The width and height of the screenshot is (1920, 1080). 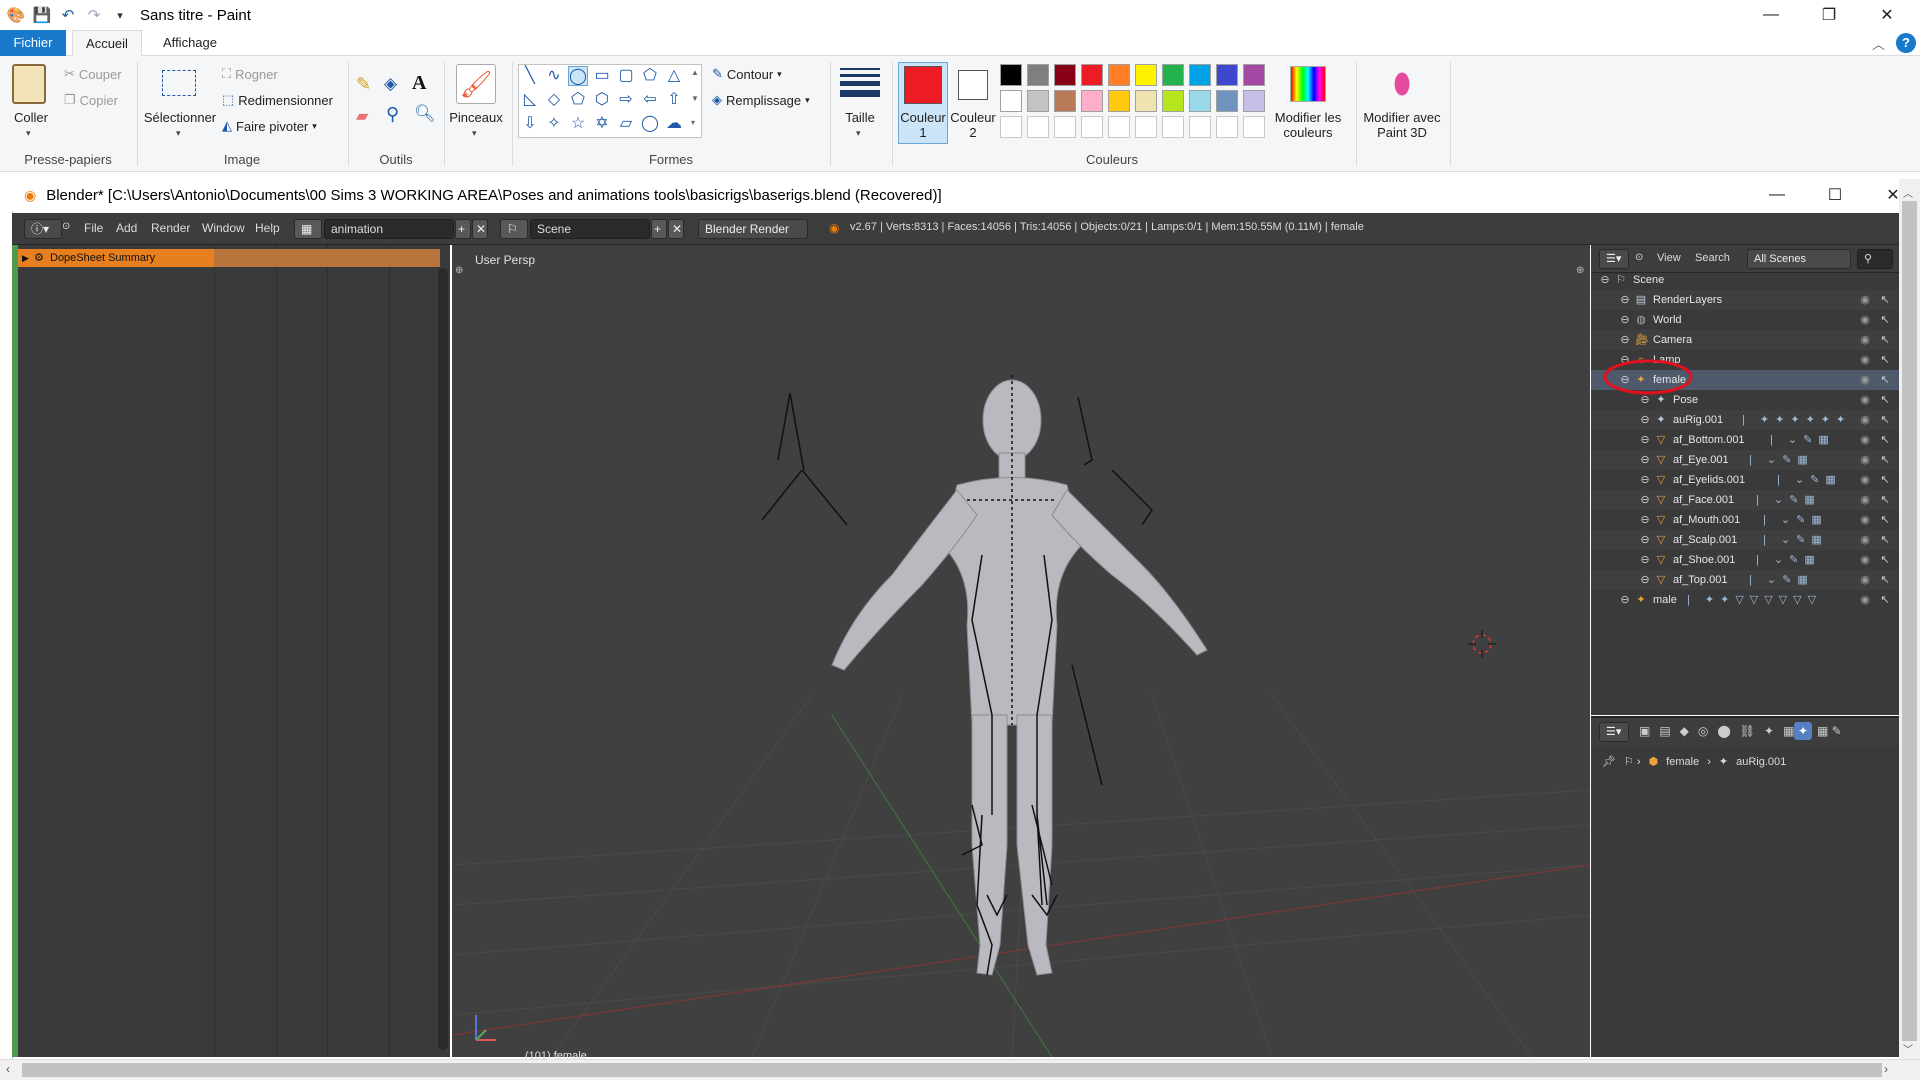 What do you see at coordinates (650, 124) in the screenshot?
I see `callout-oval-shape-icon: ◯` at bounding box center [650, 124].